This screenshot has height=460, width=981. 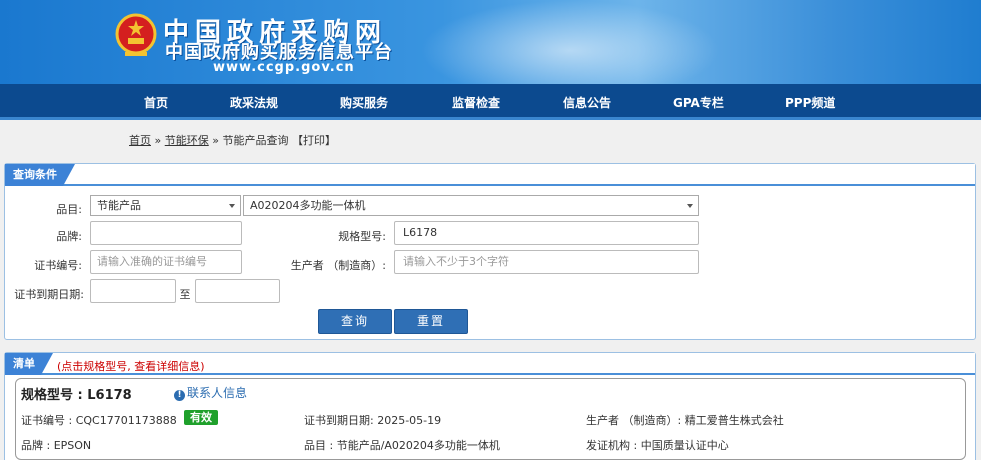 I want to click on cert-no-value: 证书编号 : CQC17701173888, so click(x=99, y=420).